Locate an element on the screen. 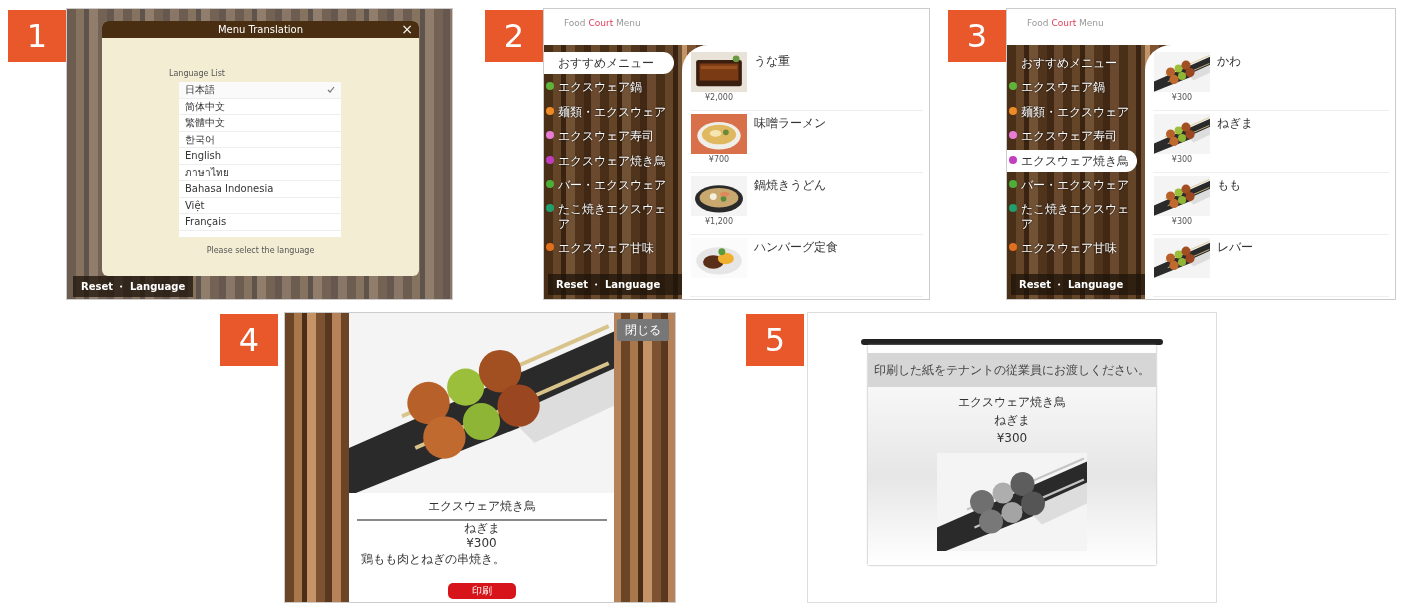  language-option: Bahasa Indonesia is located at coordinates (260, 189).